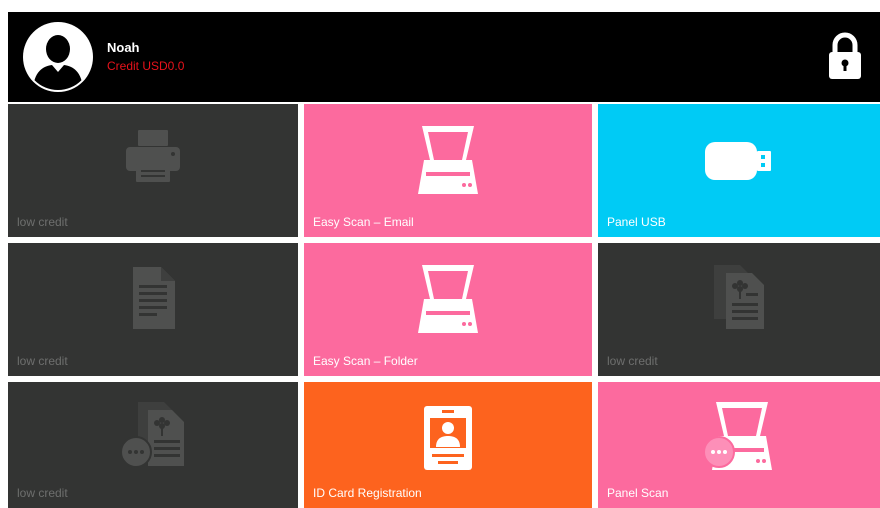 The height and width of the screenshot is (508, 880). I want to click on tile-id-card-registration: ID Card Registration, so click(448, 445).